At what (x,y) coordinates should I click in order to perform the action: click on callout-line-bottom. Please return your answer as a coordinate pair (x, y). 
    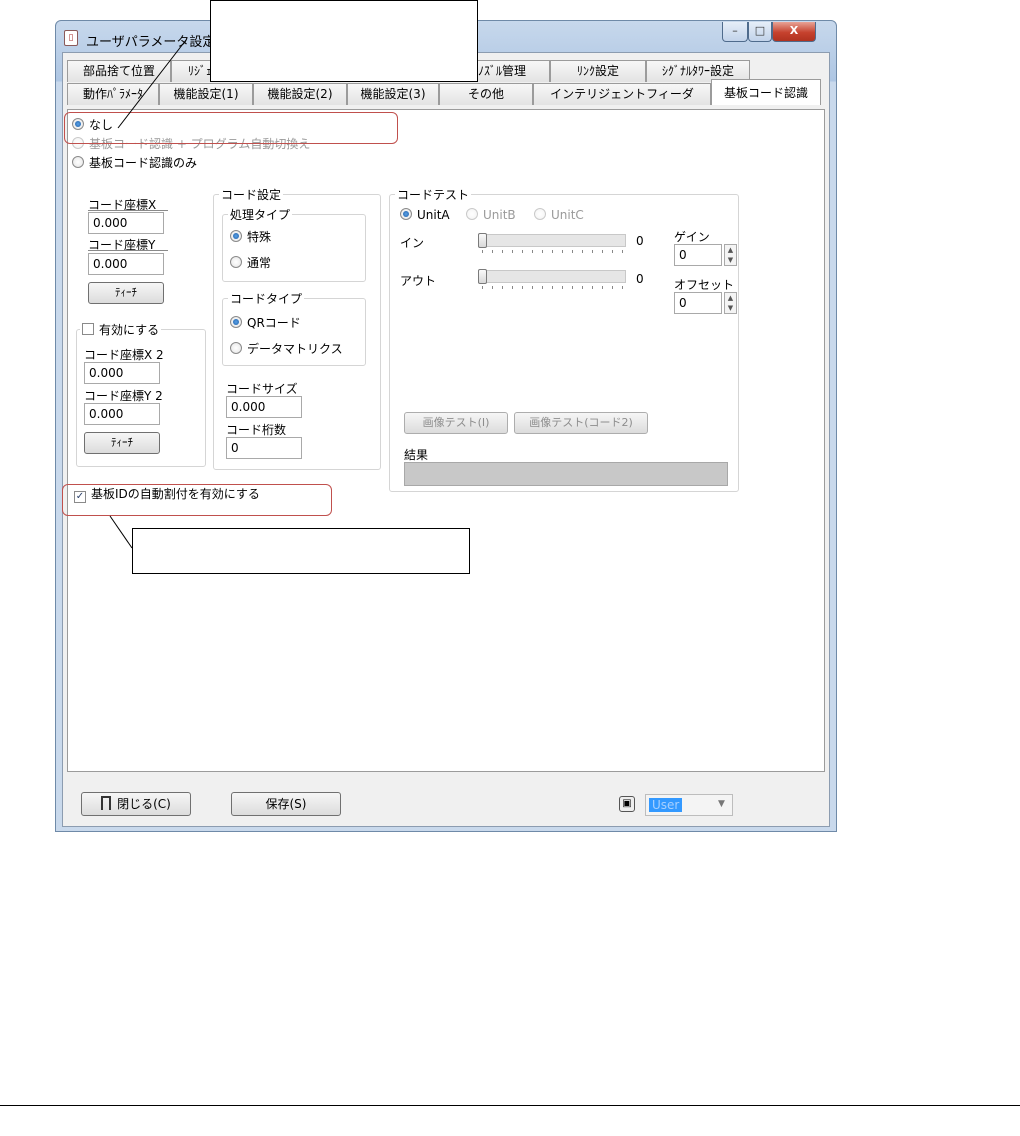
    Looking at the image, I should click on (121, 532).